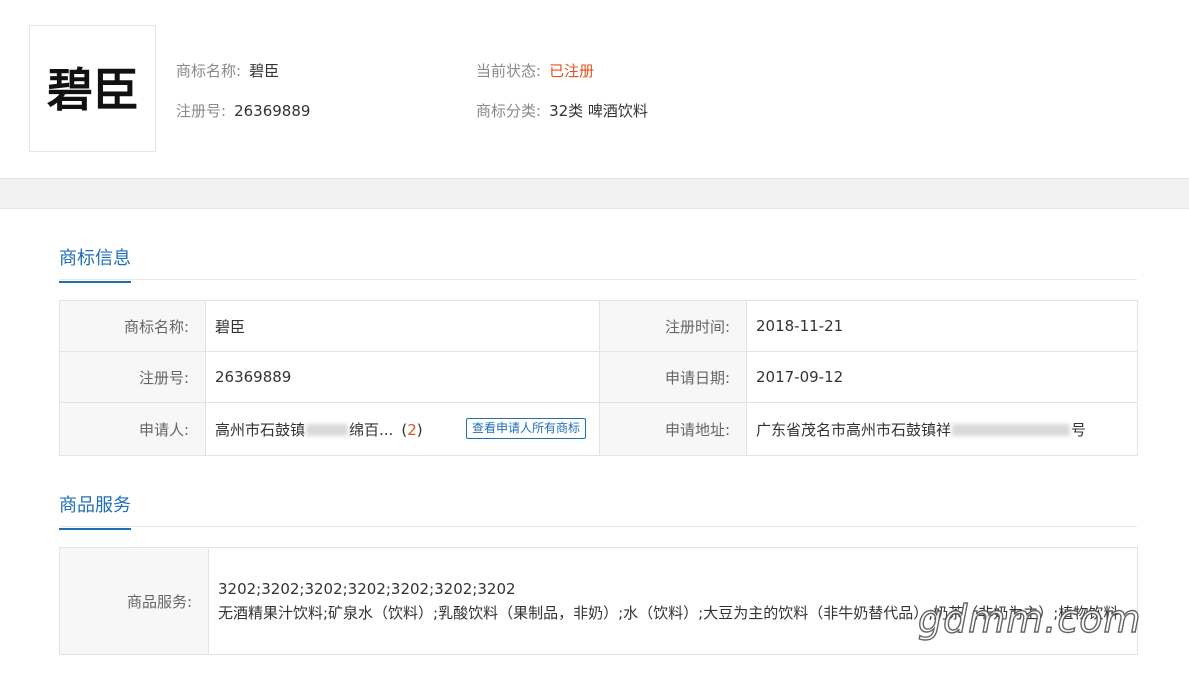 Image resolution: width=1189 pixels, height=685 pixels. Describe the element at coordinates (942, 326) in the screenshot. I see `info-value: 2018-11-21` at that location.